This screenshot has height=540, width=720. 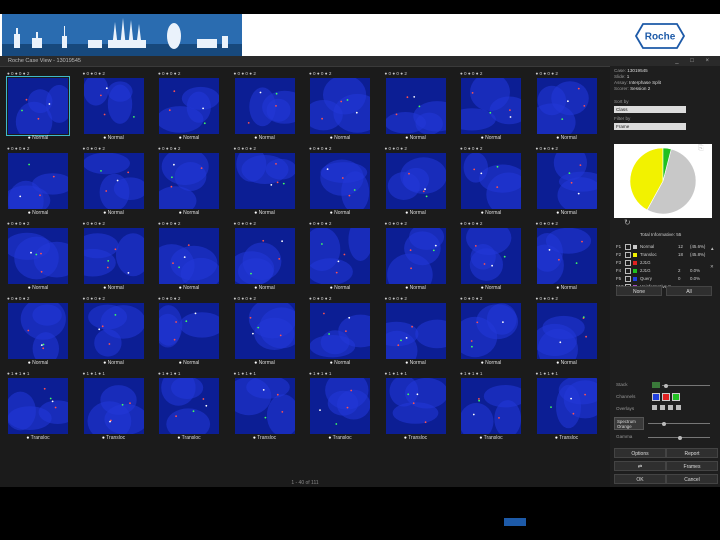 I want to click on export-icon: ⎘, so click(x=701, y=148).